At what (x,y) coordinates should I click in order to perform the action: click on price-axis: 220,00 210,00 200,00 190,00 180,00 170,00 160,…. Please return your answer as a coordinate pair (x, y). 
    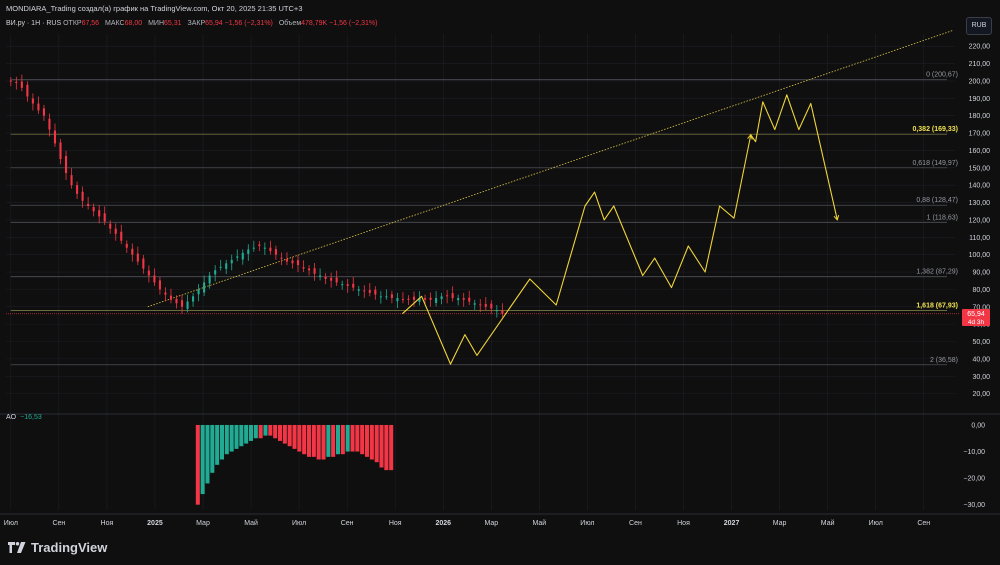
    Looking at the image, I should click on (980, 221).